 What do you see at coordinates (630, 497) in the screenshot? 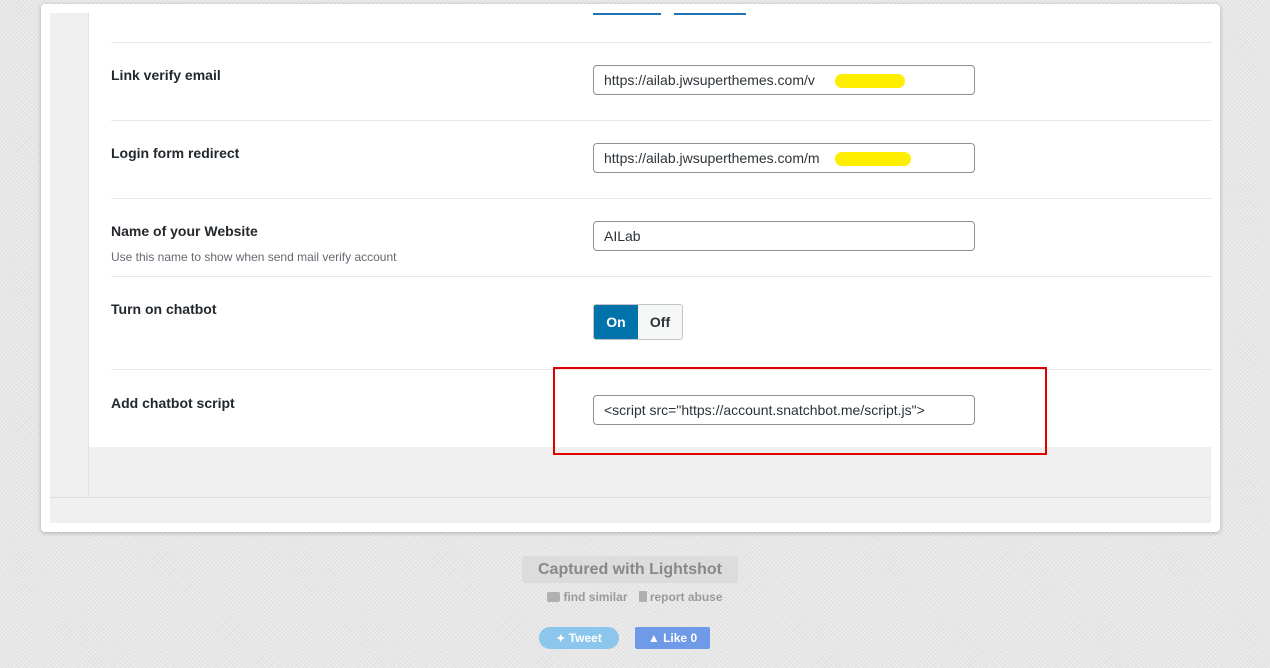
I see `footer-divider` at bounding box center [630, 497].